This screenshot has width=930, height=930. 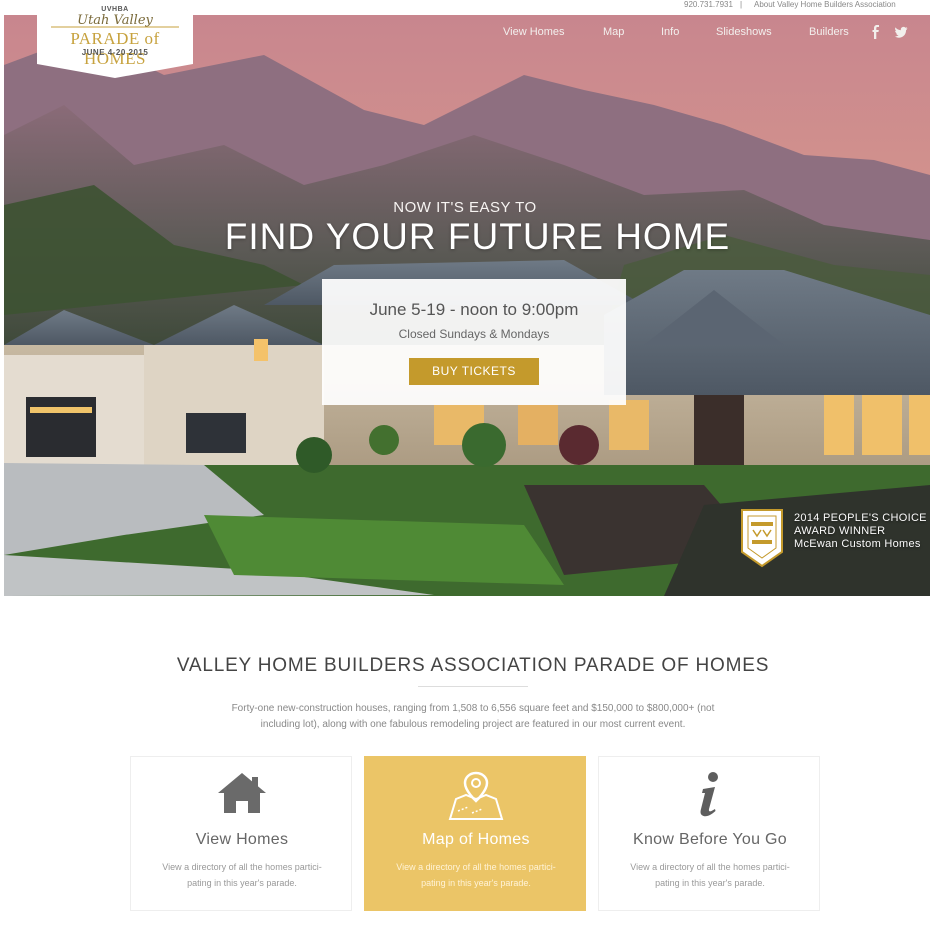 I want to click on info-icon, so click(x=710, y=796).